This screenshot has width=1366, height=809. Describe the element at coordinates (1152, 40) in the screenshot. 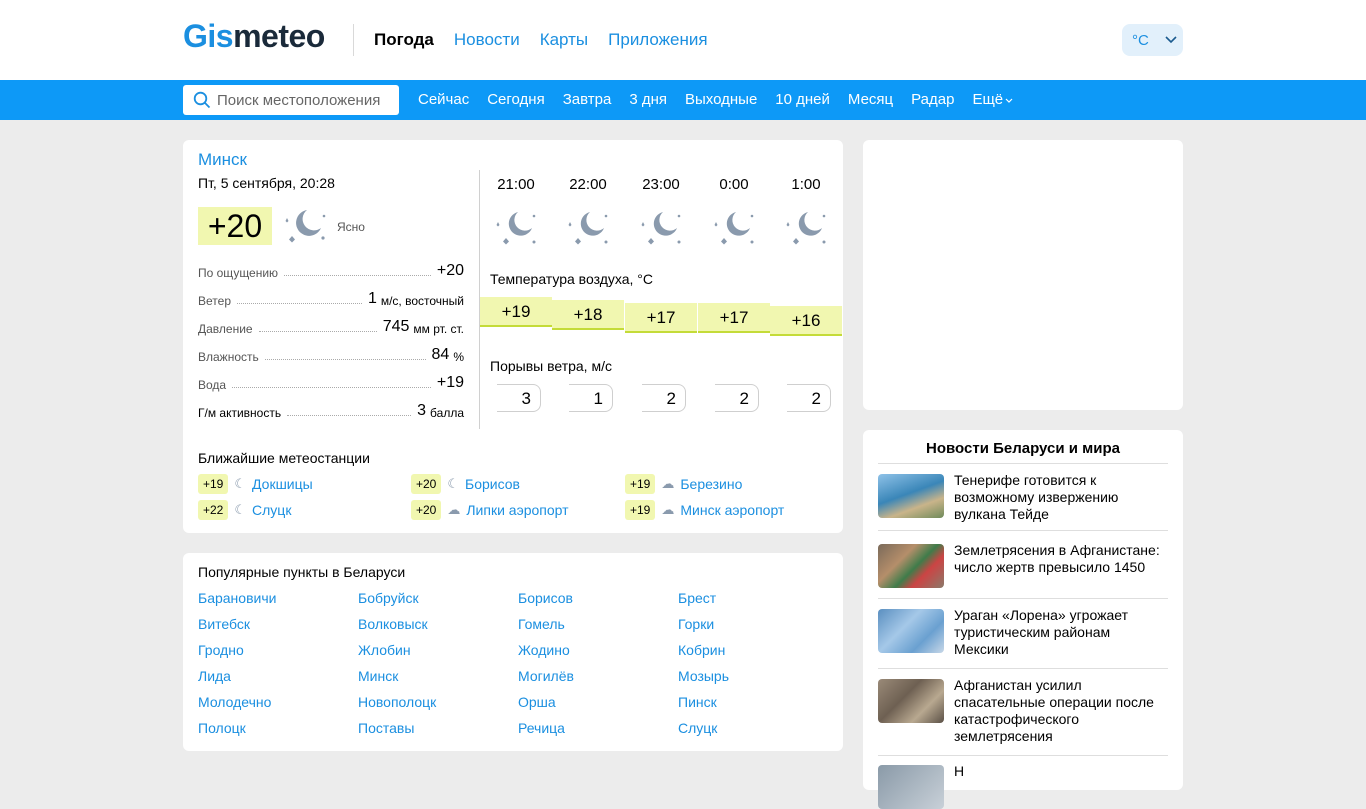

I see `unit-selector: °C` at that location.